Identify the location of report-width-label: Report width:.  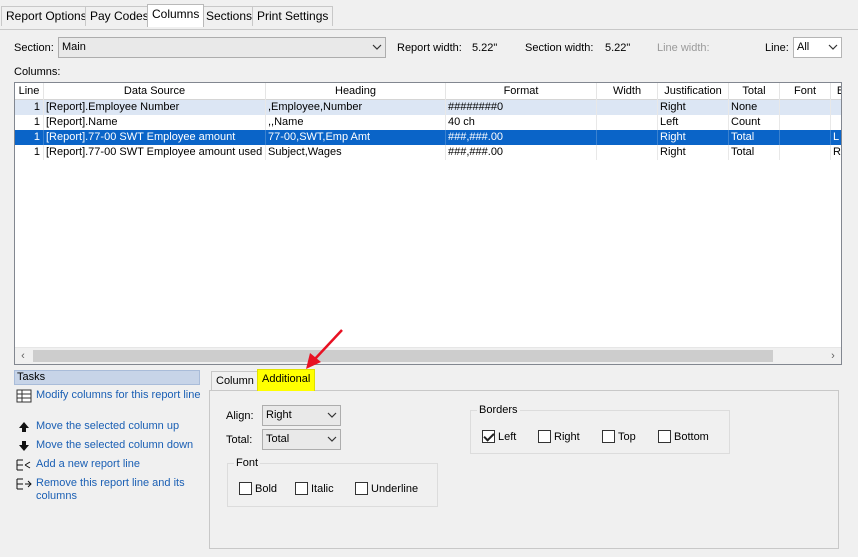
(429, 48).